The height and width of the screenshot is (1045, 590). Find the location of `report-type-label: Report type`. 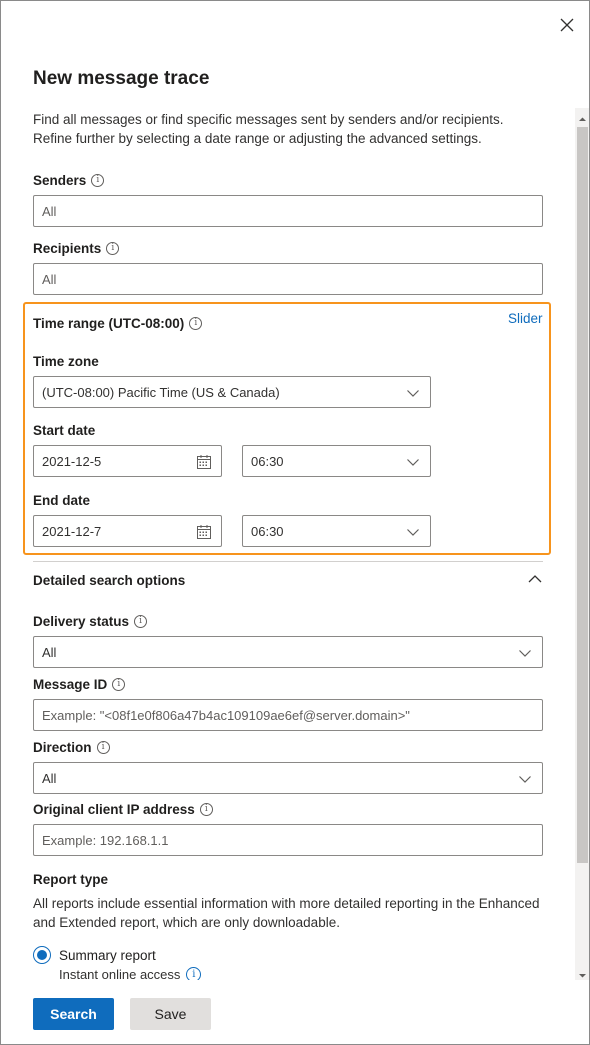

report-type-label: Report type is located at coordinates (71, 879).